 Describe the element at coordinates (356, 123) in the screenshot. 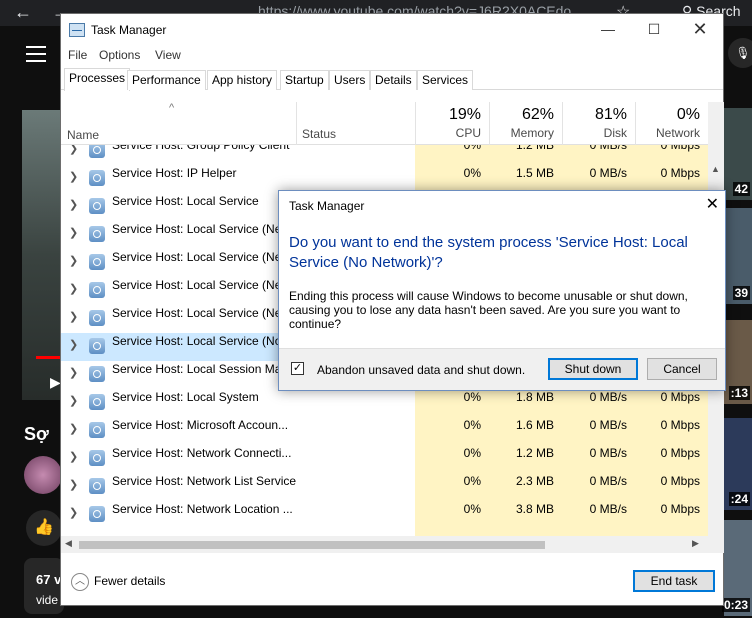

I see `column-status-area: Status` at that location.